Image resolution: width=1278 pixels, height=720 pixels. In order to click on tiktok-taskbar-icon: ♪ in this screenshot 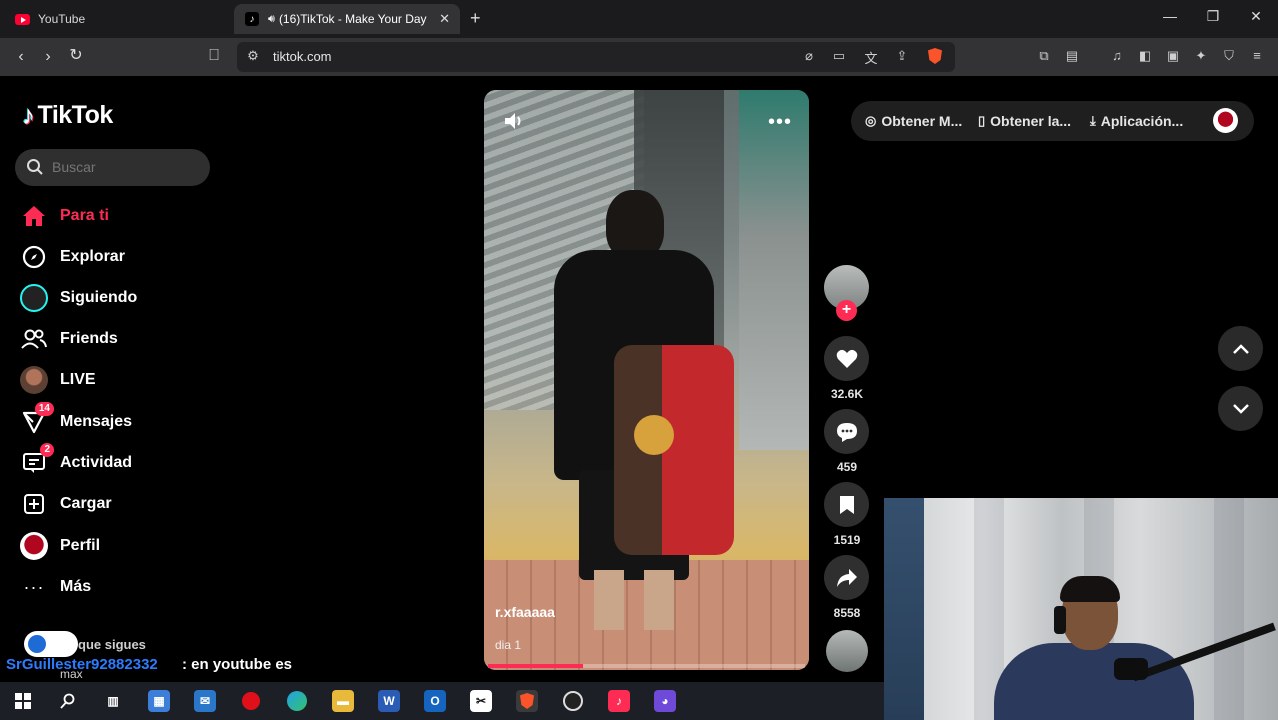, I will do `click(619, 701)`.